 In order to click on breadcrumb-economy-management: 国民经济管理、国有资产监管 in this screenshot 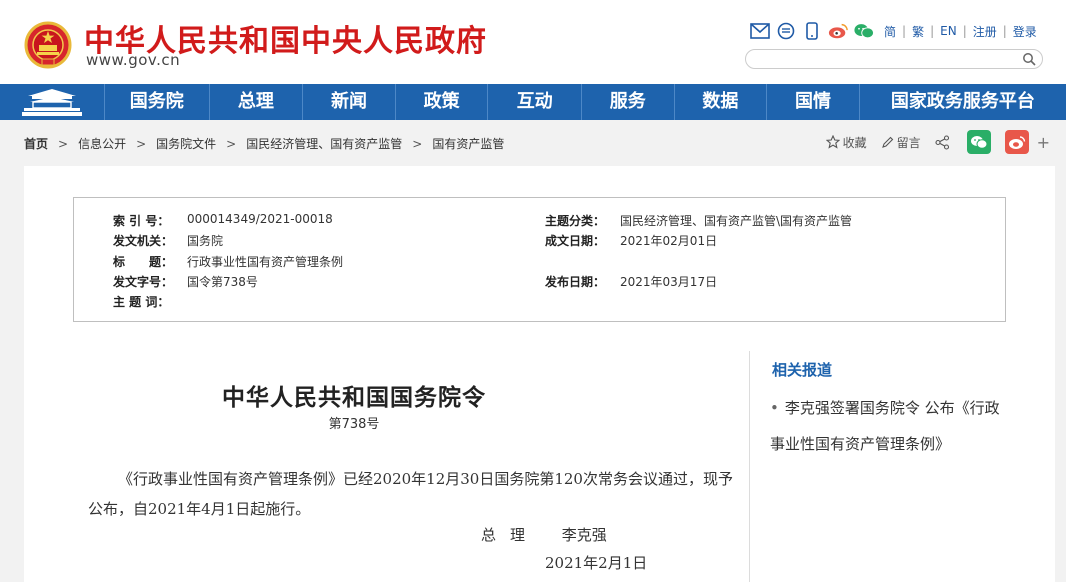, I will do `click(324, 143)`.